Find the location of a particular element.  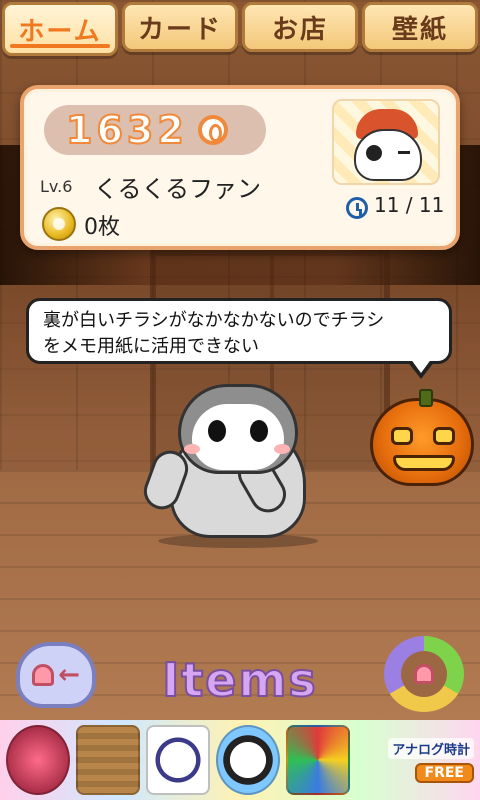

ad-thumb-heart-clock is located at coordinates (38, 760).